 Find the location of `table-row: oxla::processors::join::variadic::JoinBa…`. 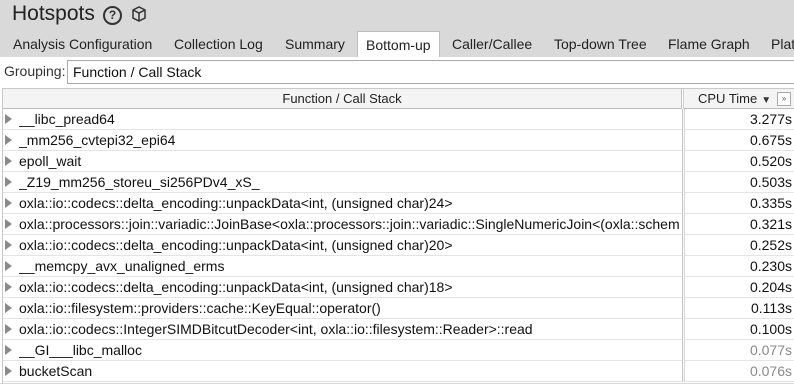

table-row: oxla::processors::join::variadic::JoinBa… is located at coordinates (398, 224).